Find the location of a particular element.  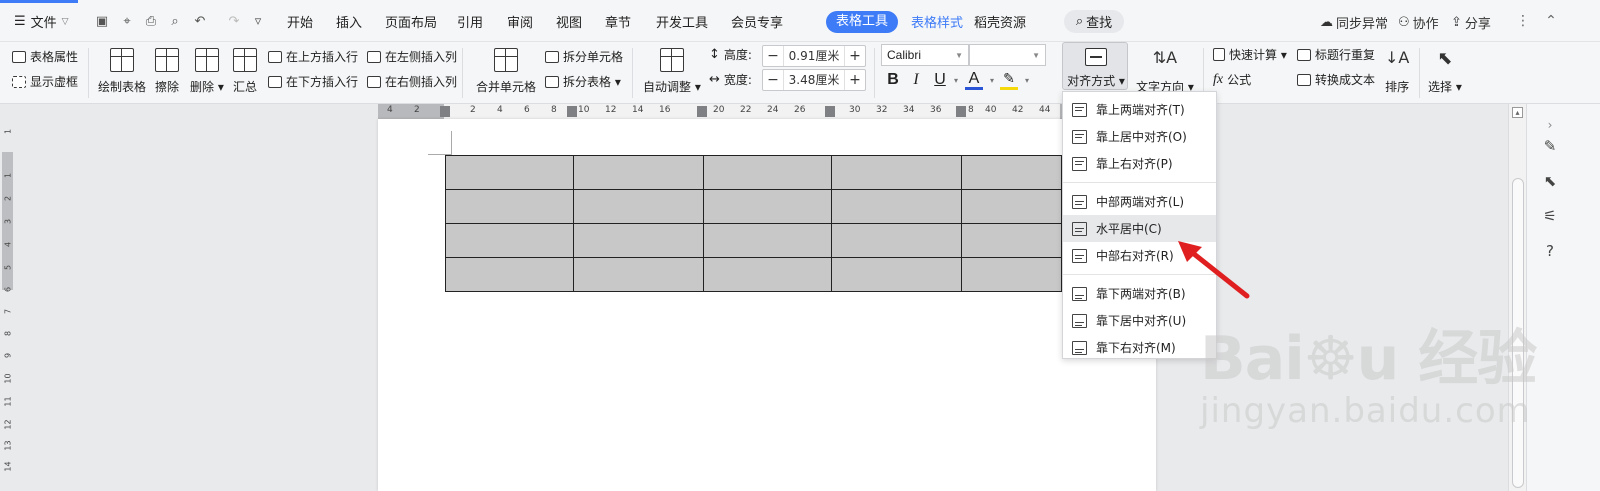

delete-button: 删除 ▾ is located at coordinates (207, 71).